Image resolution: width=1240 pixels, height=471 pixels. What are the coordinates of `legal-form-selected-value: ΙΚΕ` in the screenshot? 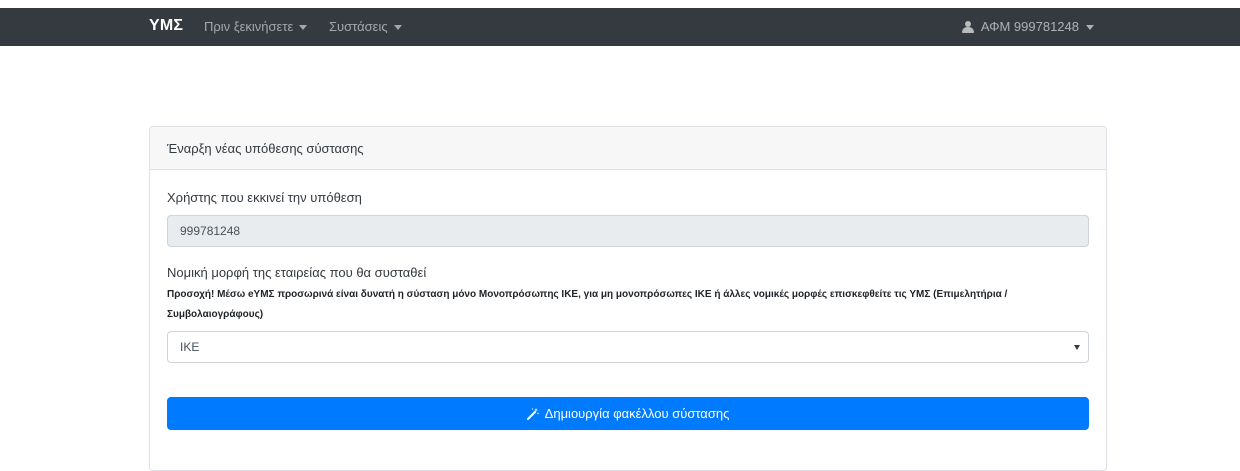 It's located at (190, 347).